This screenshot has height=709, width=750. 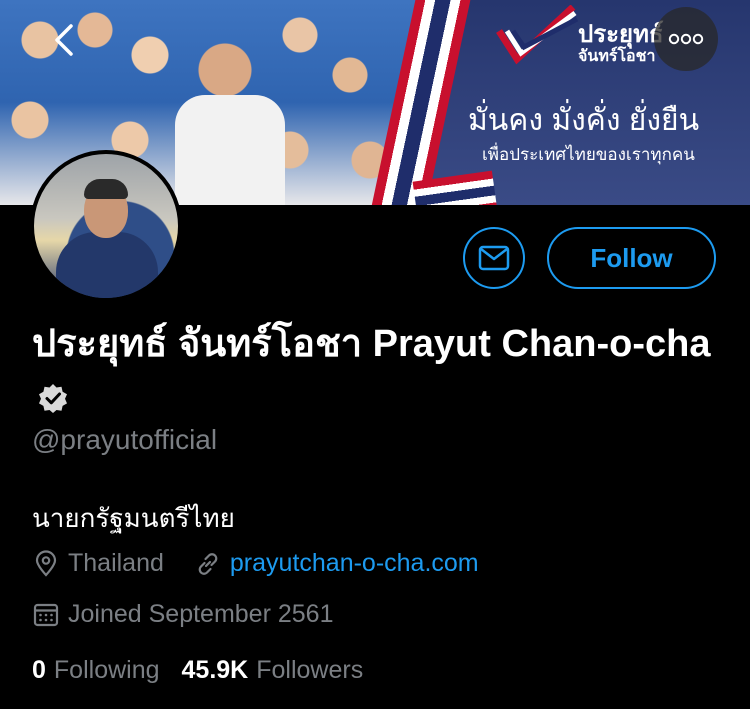 I want to click on verified-badge-icon, so click(x=53, y=398).